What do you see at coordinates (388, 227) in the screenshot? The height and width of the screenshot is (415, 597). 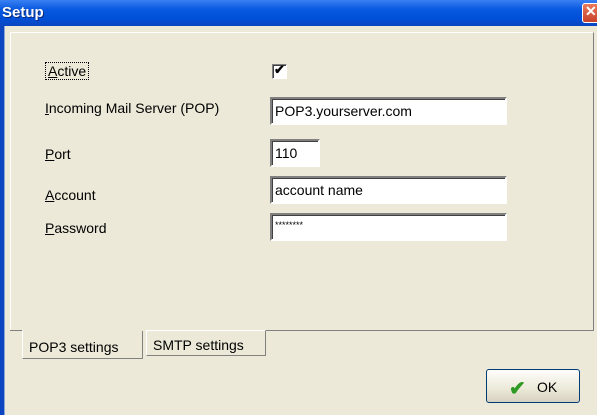 I see `password-input: ********` at bounding box center [388, 227].